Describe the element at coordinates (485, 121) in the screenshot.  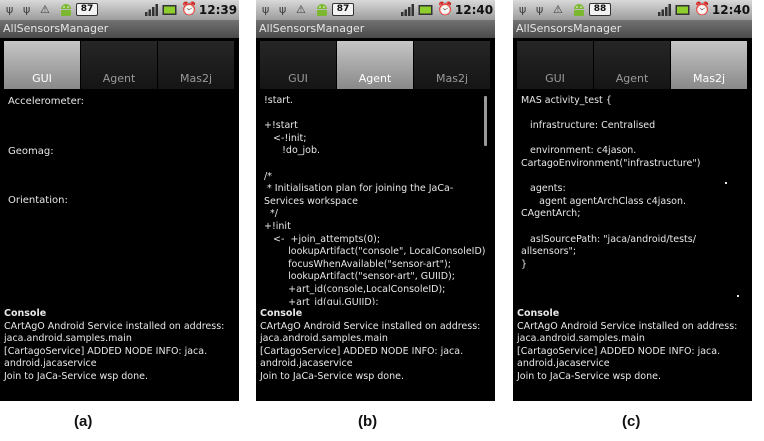
I see `scrollbar` at that location.